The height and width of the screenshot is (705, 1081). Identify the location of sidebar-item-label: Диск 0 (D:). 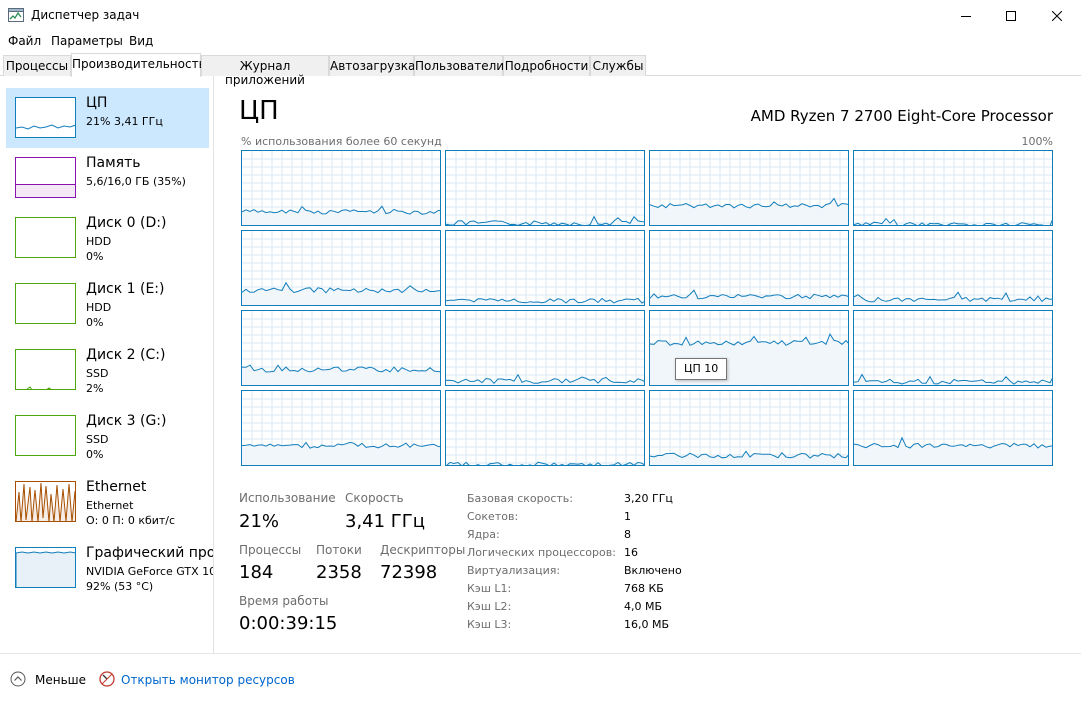
(126, 223).